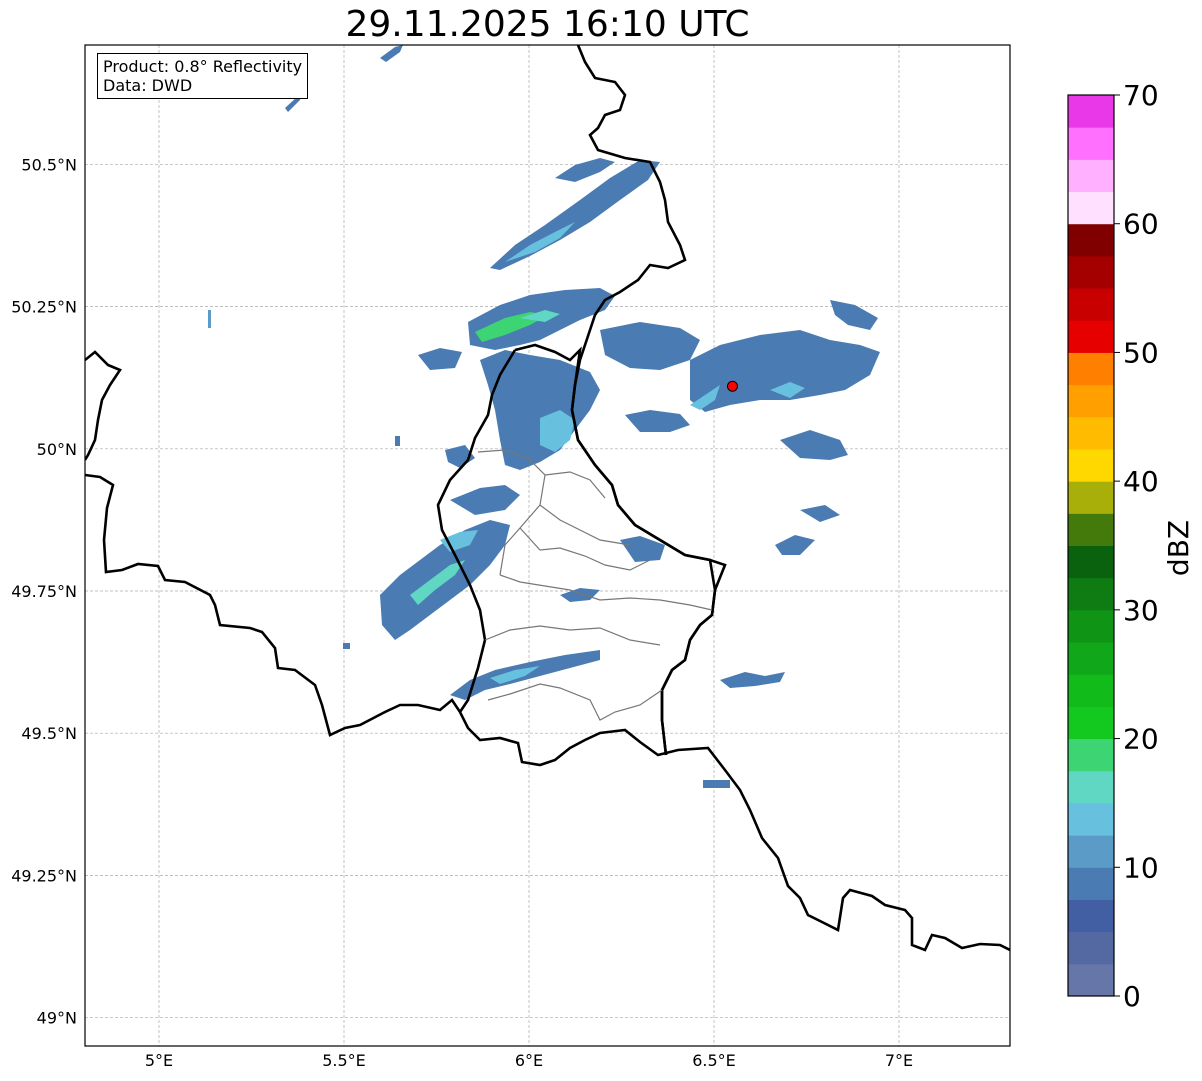  I want to click on product-info-box: Product: 0.8° Reflectivity Data: DWD, so click(203, 76).